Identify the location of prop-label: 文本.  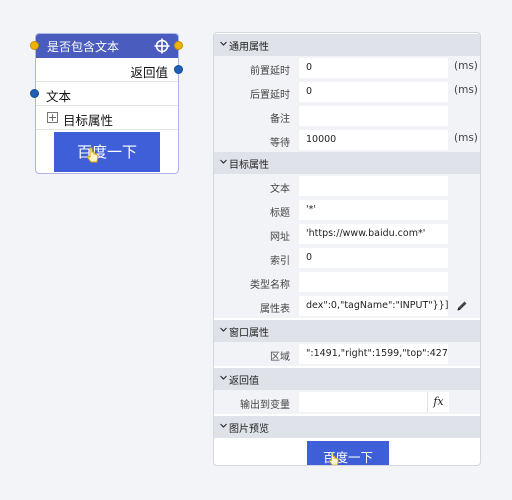
(280, 189).